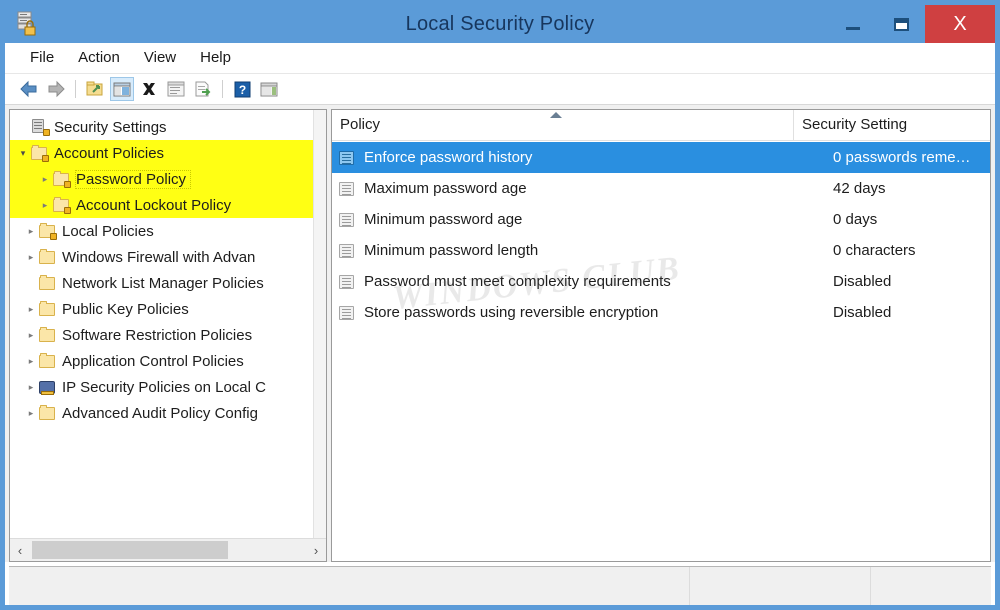  I want to click on status-bar, so click(500, 585).